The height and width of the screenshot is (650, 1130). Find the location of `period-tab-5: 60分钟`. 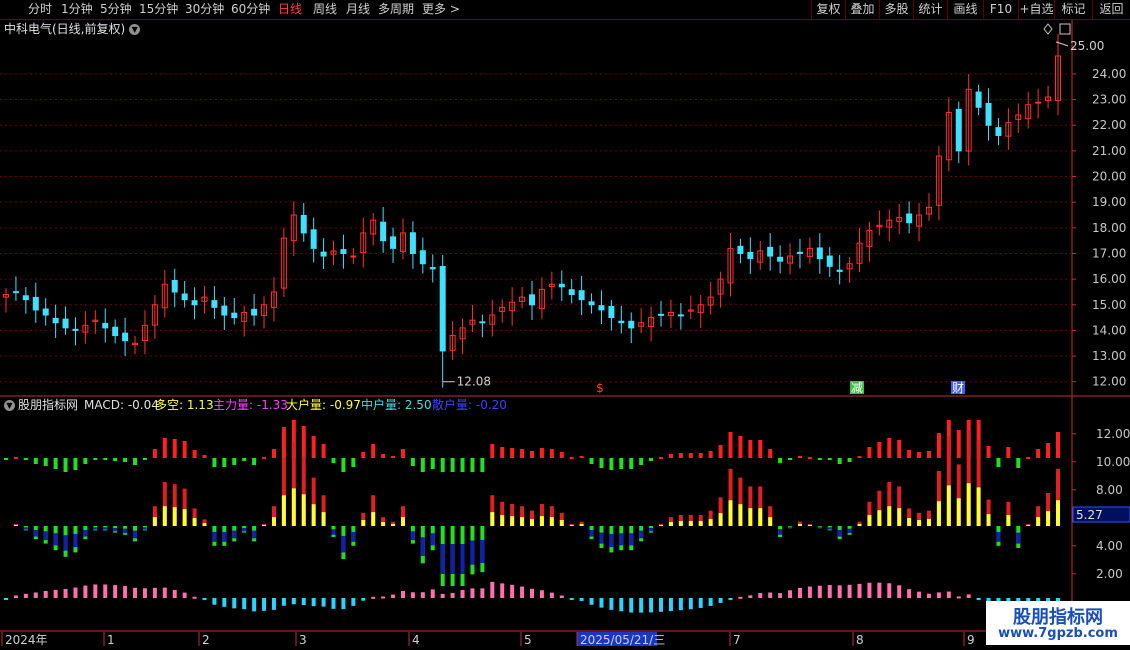

period-tab-5: 60分钟 is located at coordinates (250, 9).